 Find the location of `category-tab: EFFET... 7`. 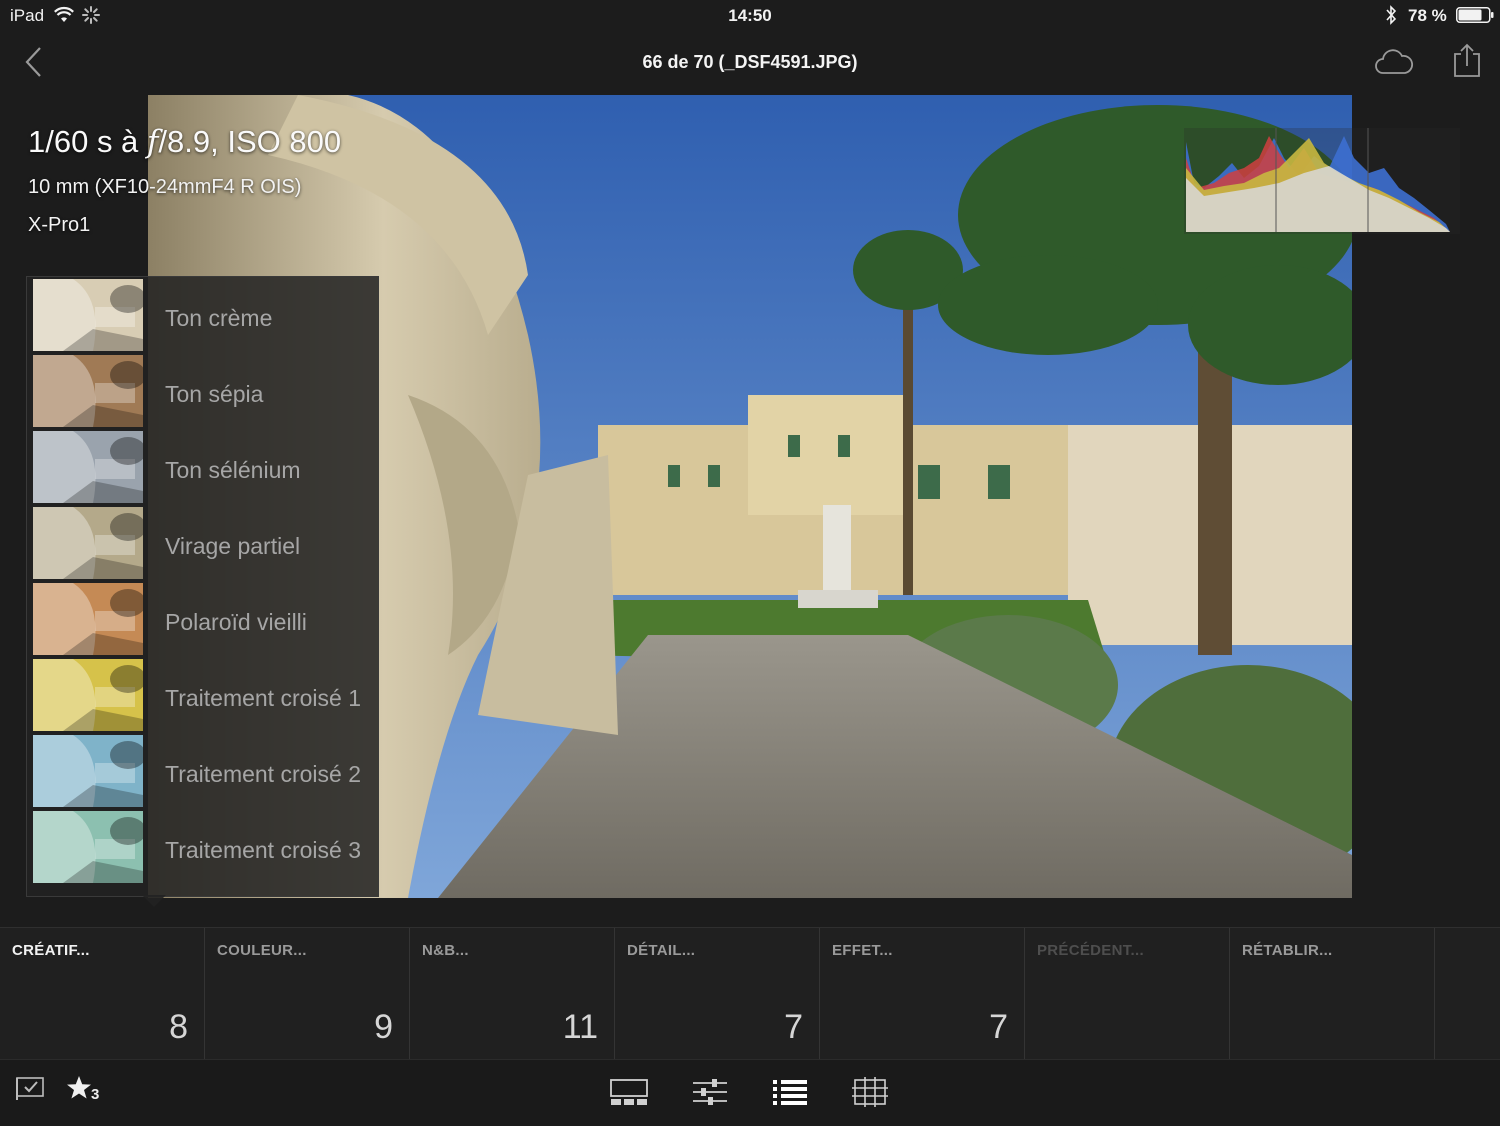

category-tab: EFFET... 7 is located at coordinates (922, 993).